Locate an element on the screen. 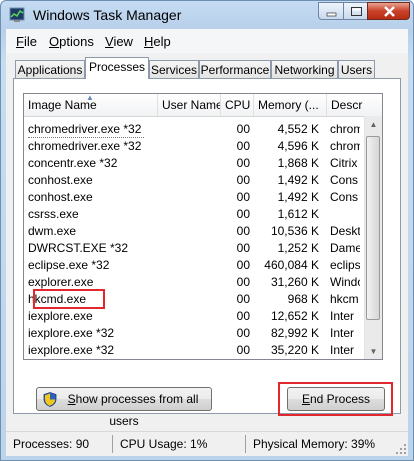  table-row: dwm.exe 00 10,536 K Deskt is located at coordinates (192, 231).